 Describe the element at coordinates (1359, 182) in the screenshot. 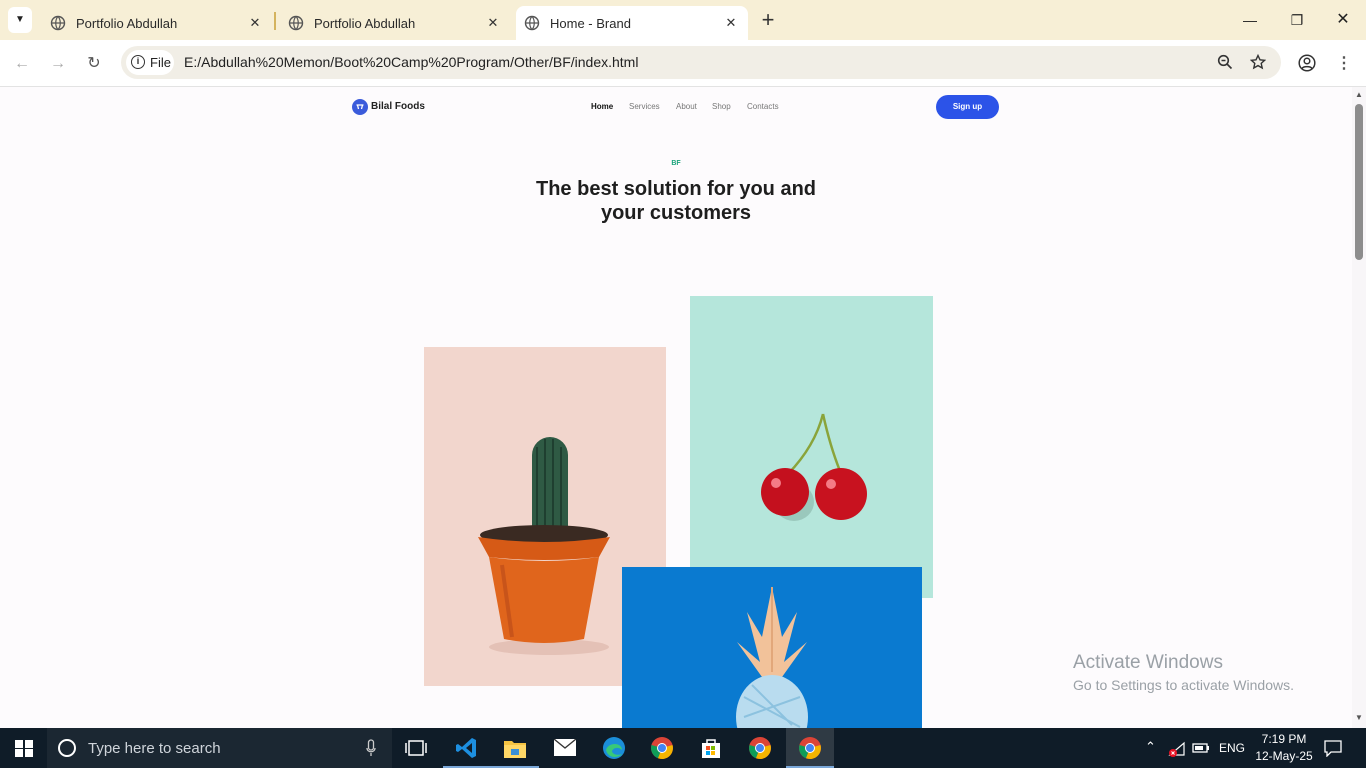

I see `scrollbar-thumb` at that location.